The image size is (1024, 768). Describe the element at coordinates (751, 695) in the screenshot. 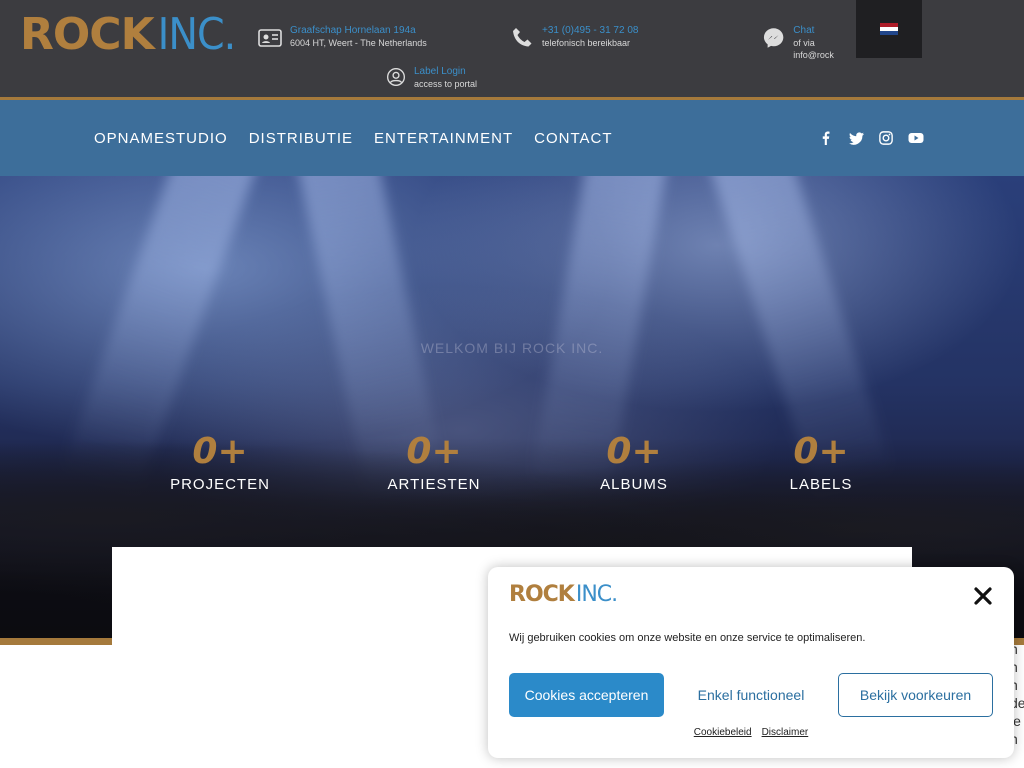

I see `functional-only-button: Enkel functioneel` at that location.